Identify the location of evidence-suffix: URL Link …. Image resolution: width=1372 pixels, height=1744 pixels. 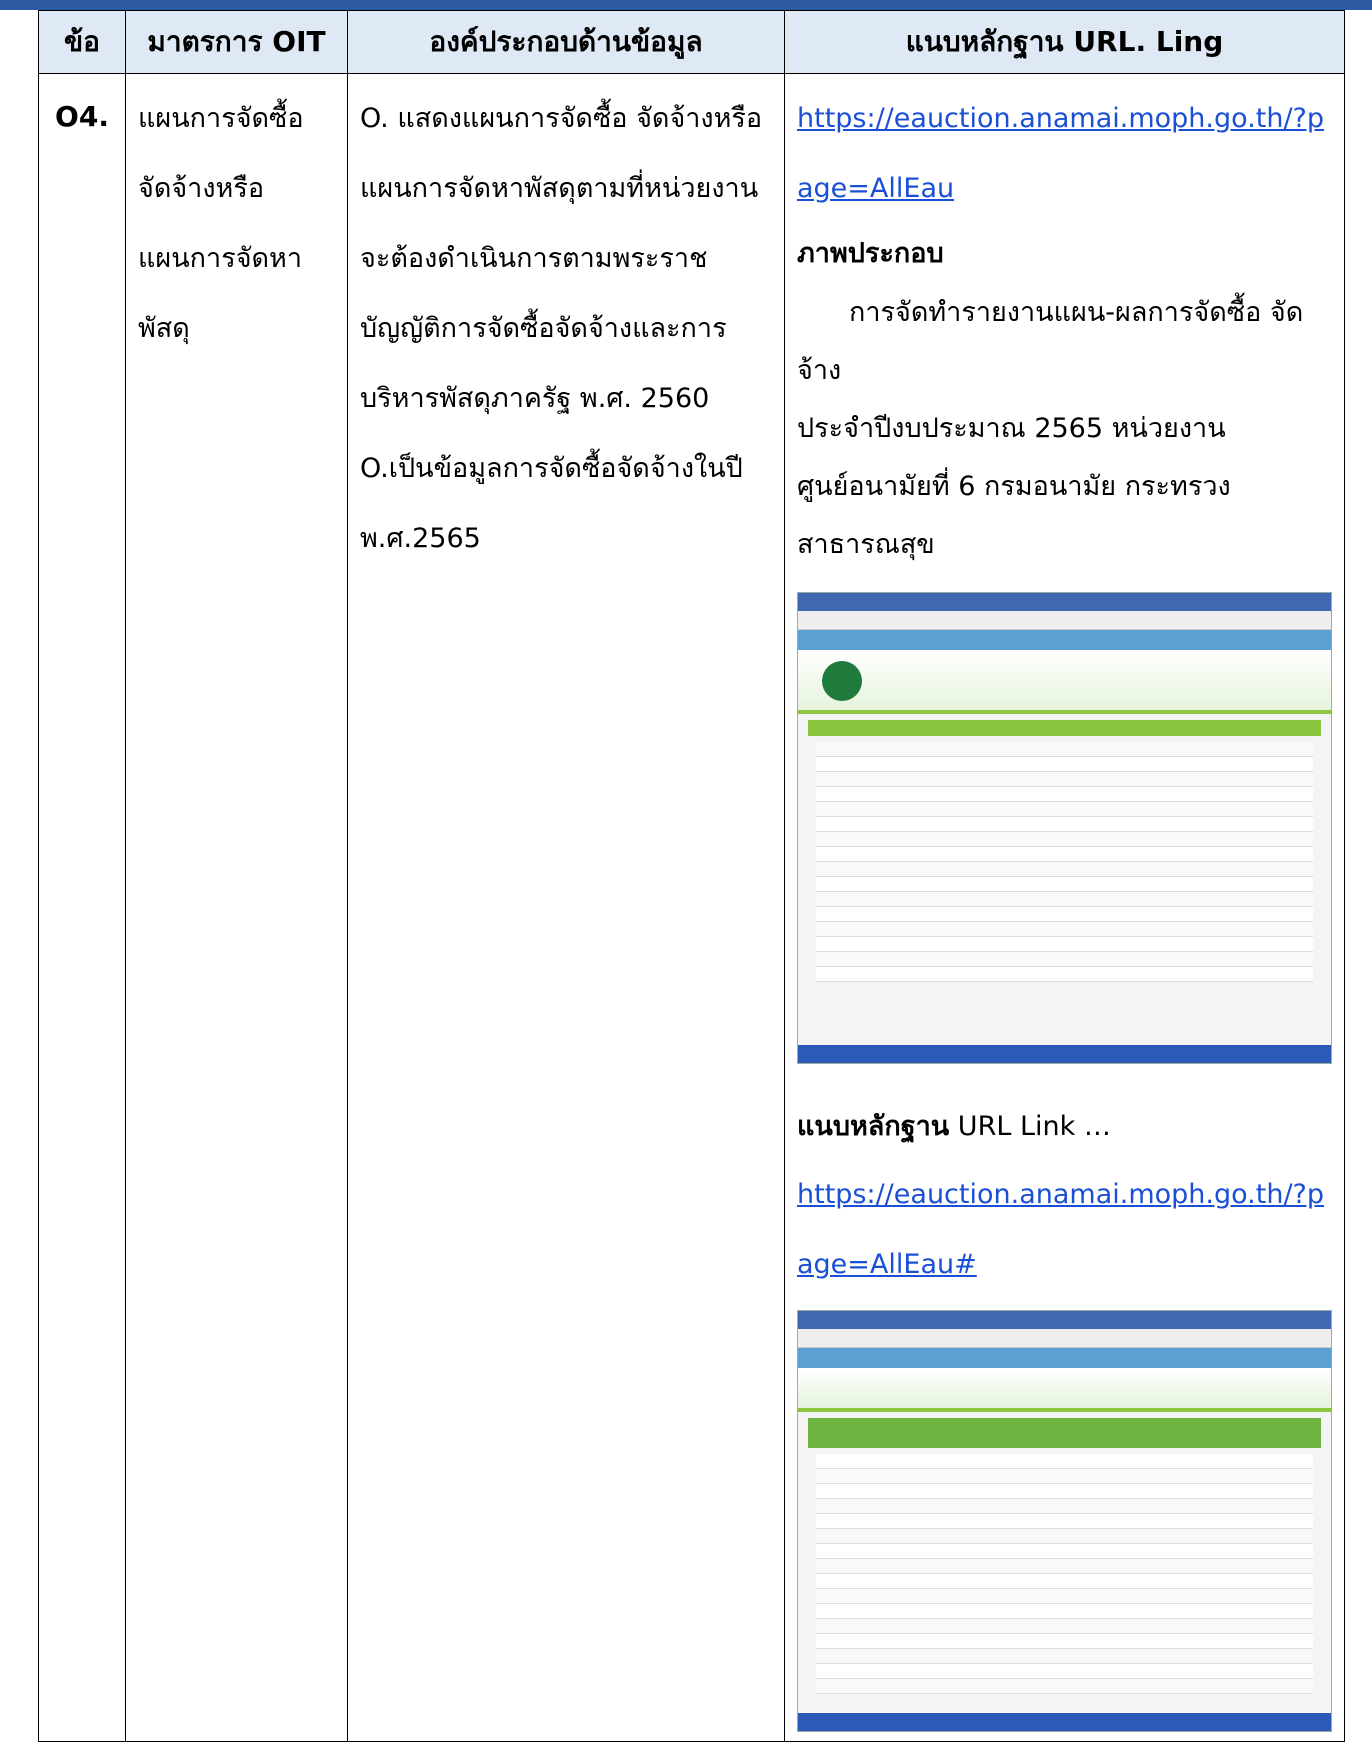
(1030, 1126).